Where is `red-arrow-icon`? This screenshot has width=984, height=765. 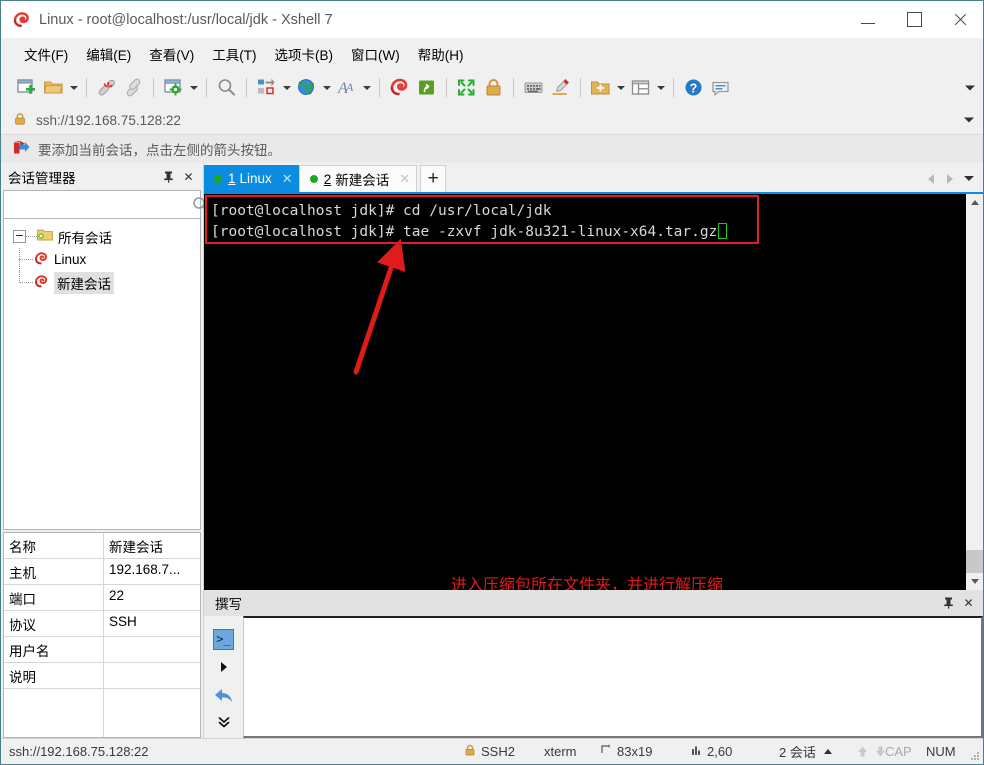
red-arrow-icon is located at coordinates (21, 149).